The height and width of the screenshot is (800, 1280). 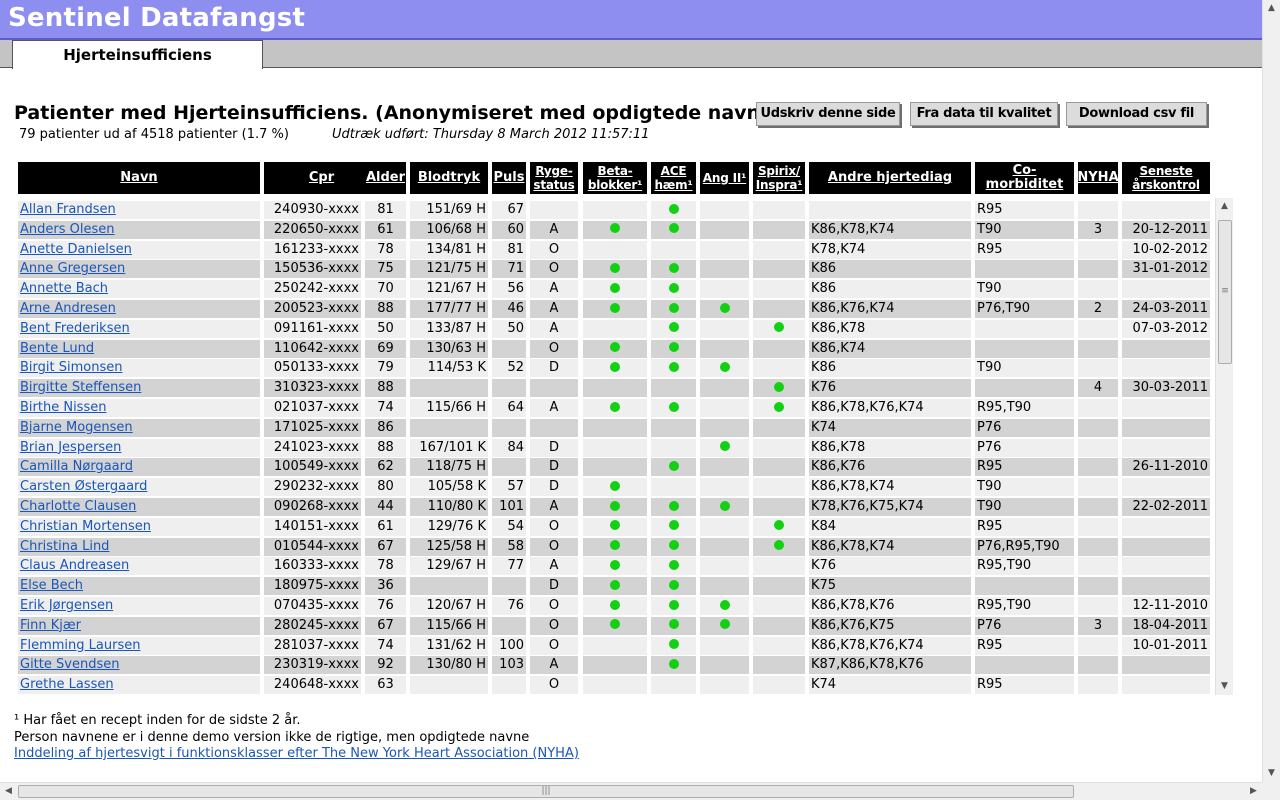 What do you see at coordinates (1271, 8) in the screenshot?
I see `window-scroll-up-icon: ▲` at bounding box center [1271, 8].